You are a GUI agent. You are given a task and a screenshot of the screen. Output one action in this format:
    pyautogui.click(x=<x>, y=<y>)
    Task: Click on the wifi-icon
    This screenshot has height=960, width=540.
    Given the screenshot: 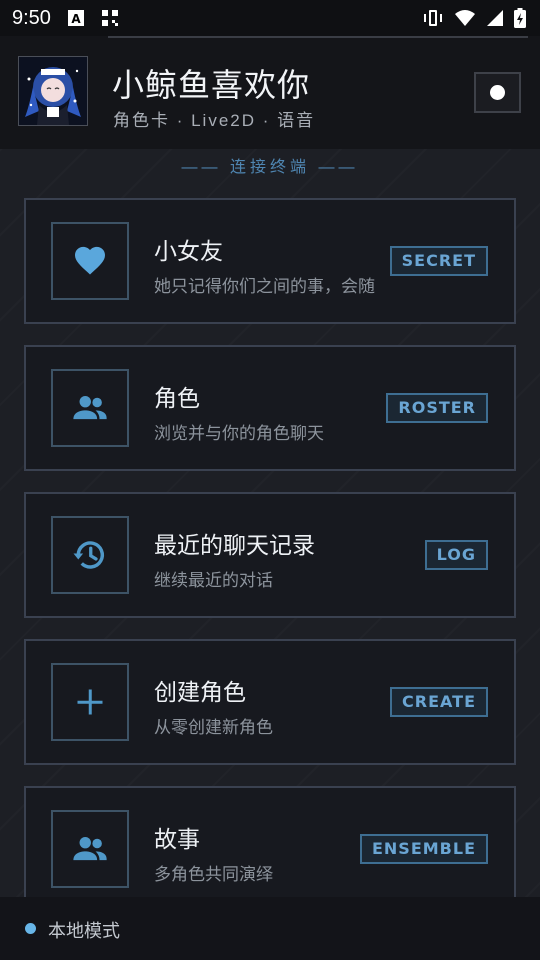 What is the action you would take?
    pyautogui.click(x=465, y=18)
    